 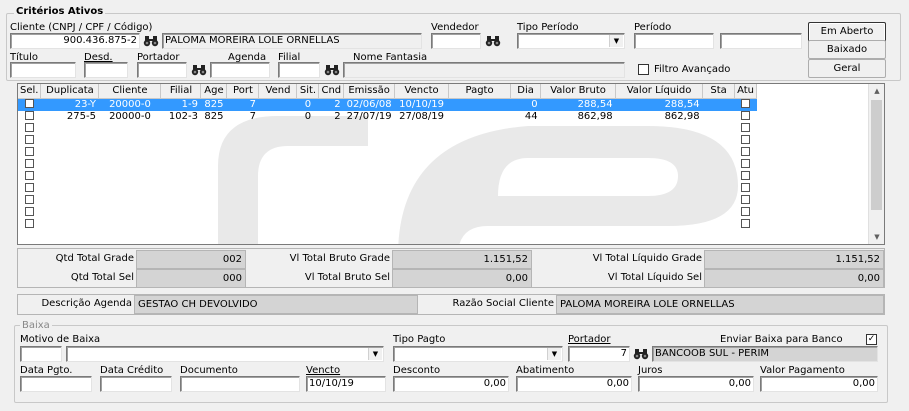 I want to click on col-sit: Sit., so click(x=308, y=91).